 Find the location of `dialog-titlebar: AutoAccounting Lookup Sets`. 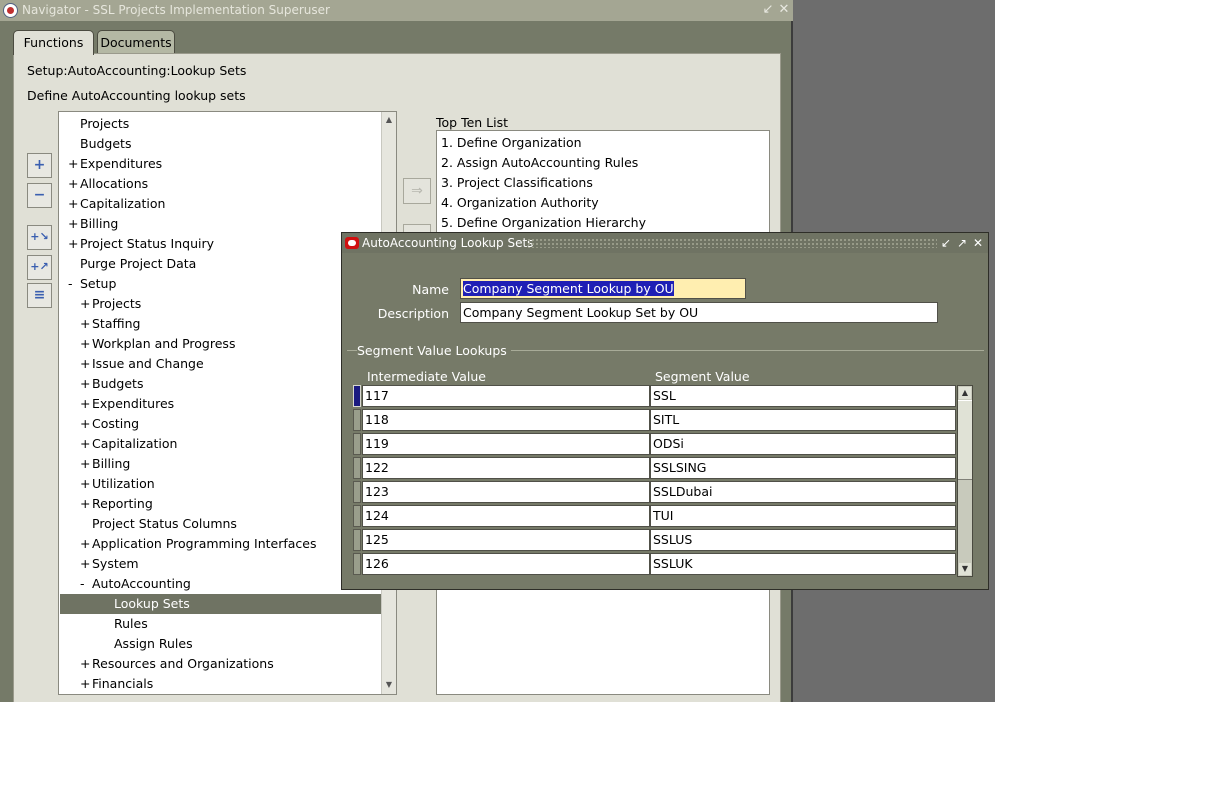

dialog-titlebar: AutoAccounting Lookup Sets is located at coordinates (665, 243).